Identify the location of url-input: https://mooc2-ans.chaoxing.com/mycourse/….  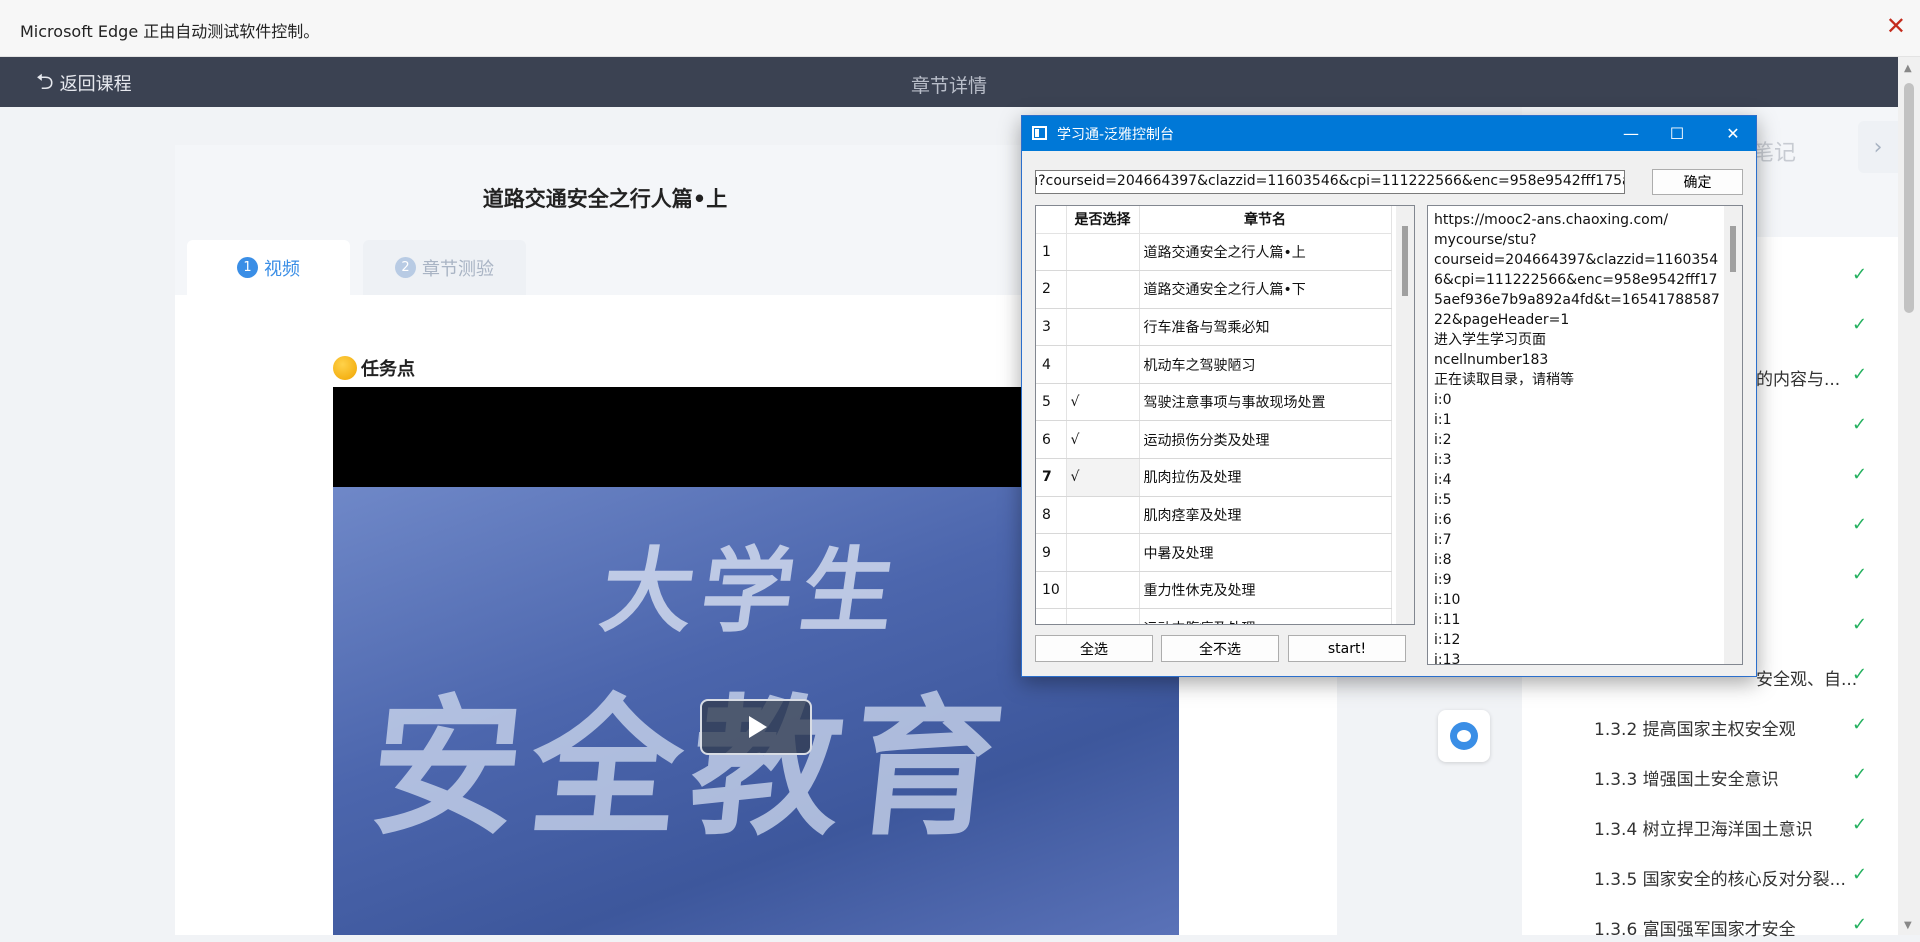
(1330, 182).